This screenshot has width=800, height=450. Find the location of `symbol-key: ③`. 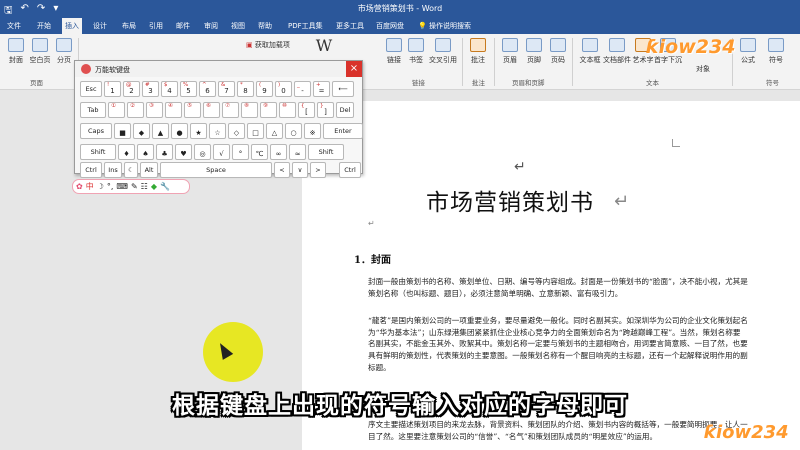

symbol-key: ③ is located at coordinates (154, 110).